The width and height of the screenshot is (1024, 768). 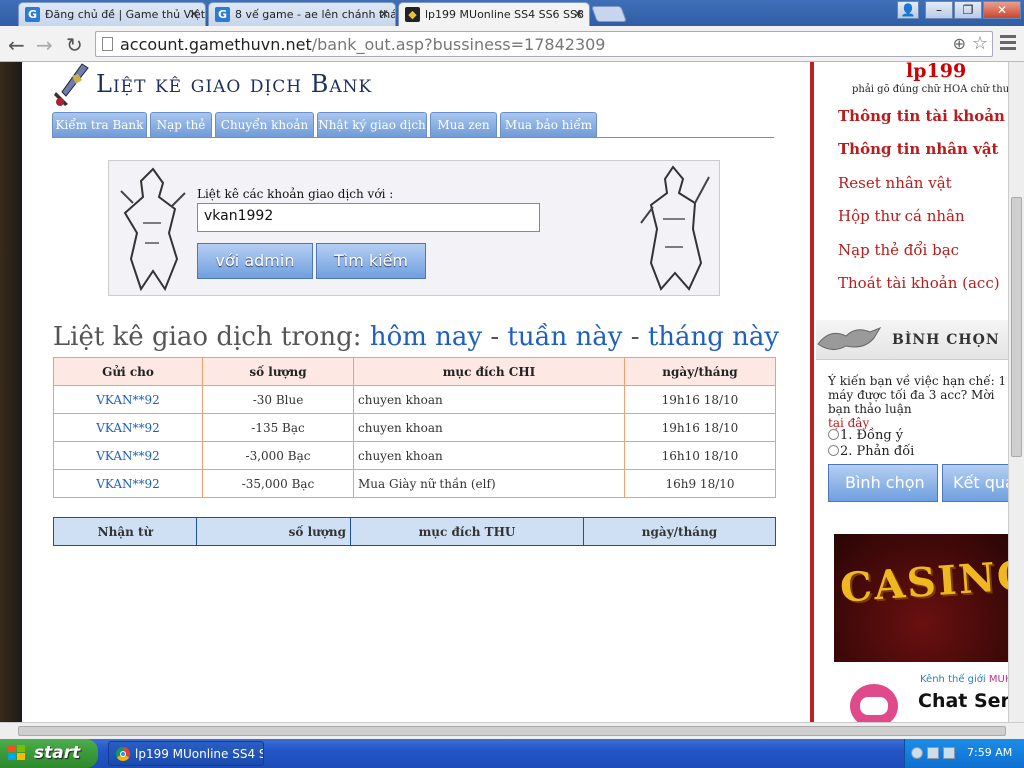 What do you see at coordinates (700, 427) in the screenshot?
I see `date-cell: 19h16 18/10` at bounding box center [700, 427].